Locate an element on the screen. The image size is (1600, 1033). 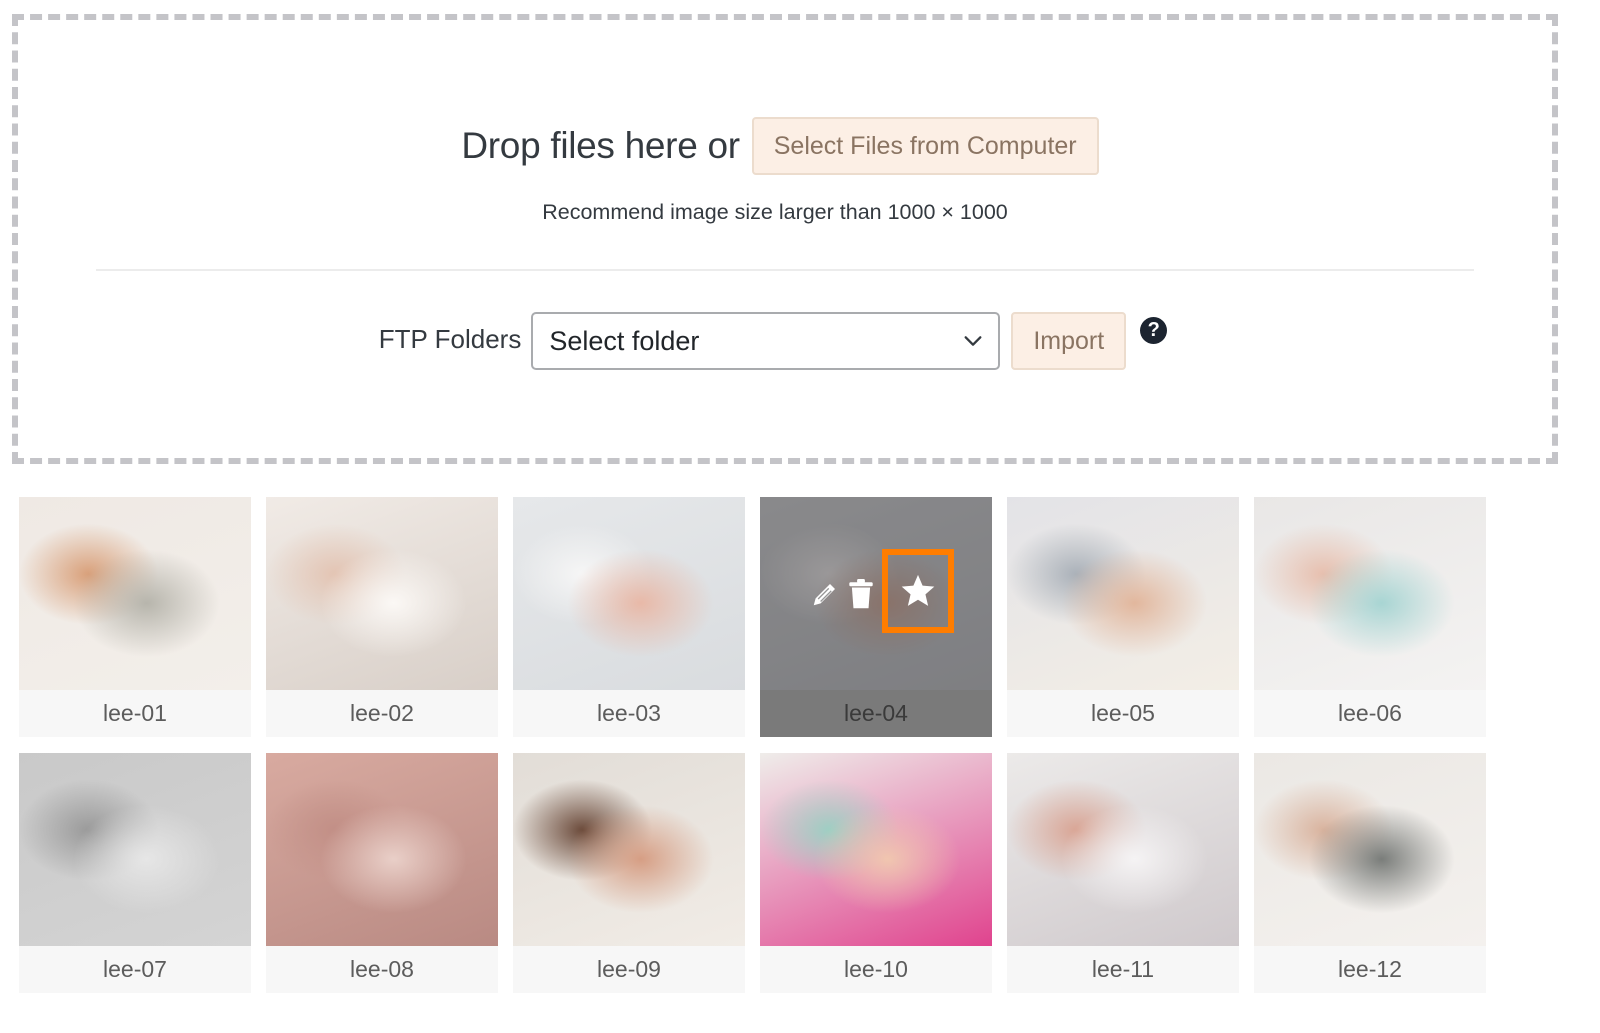
gallery-item: lee-05 is located at coordinates (1123, 617).